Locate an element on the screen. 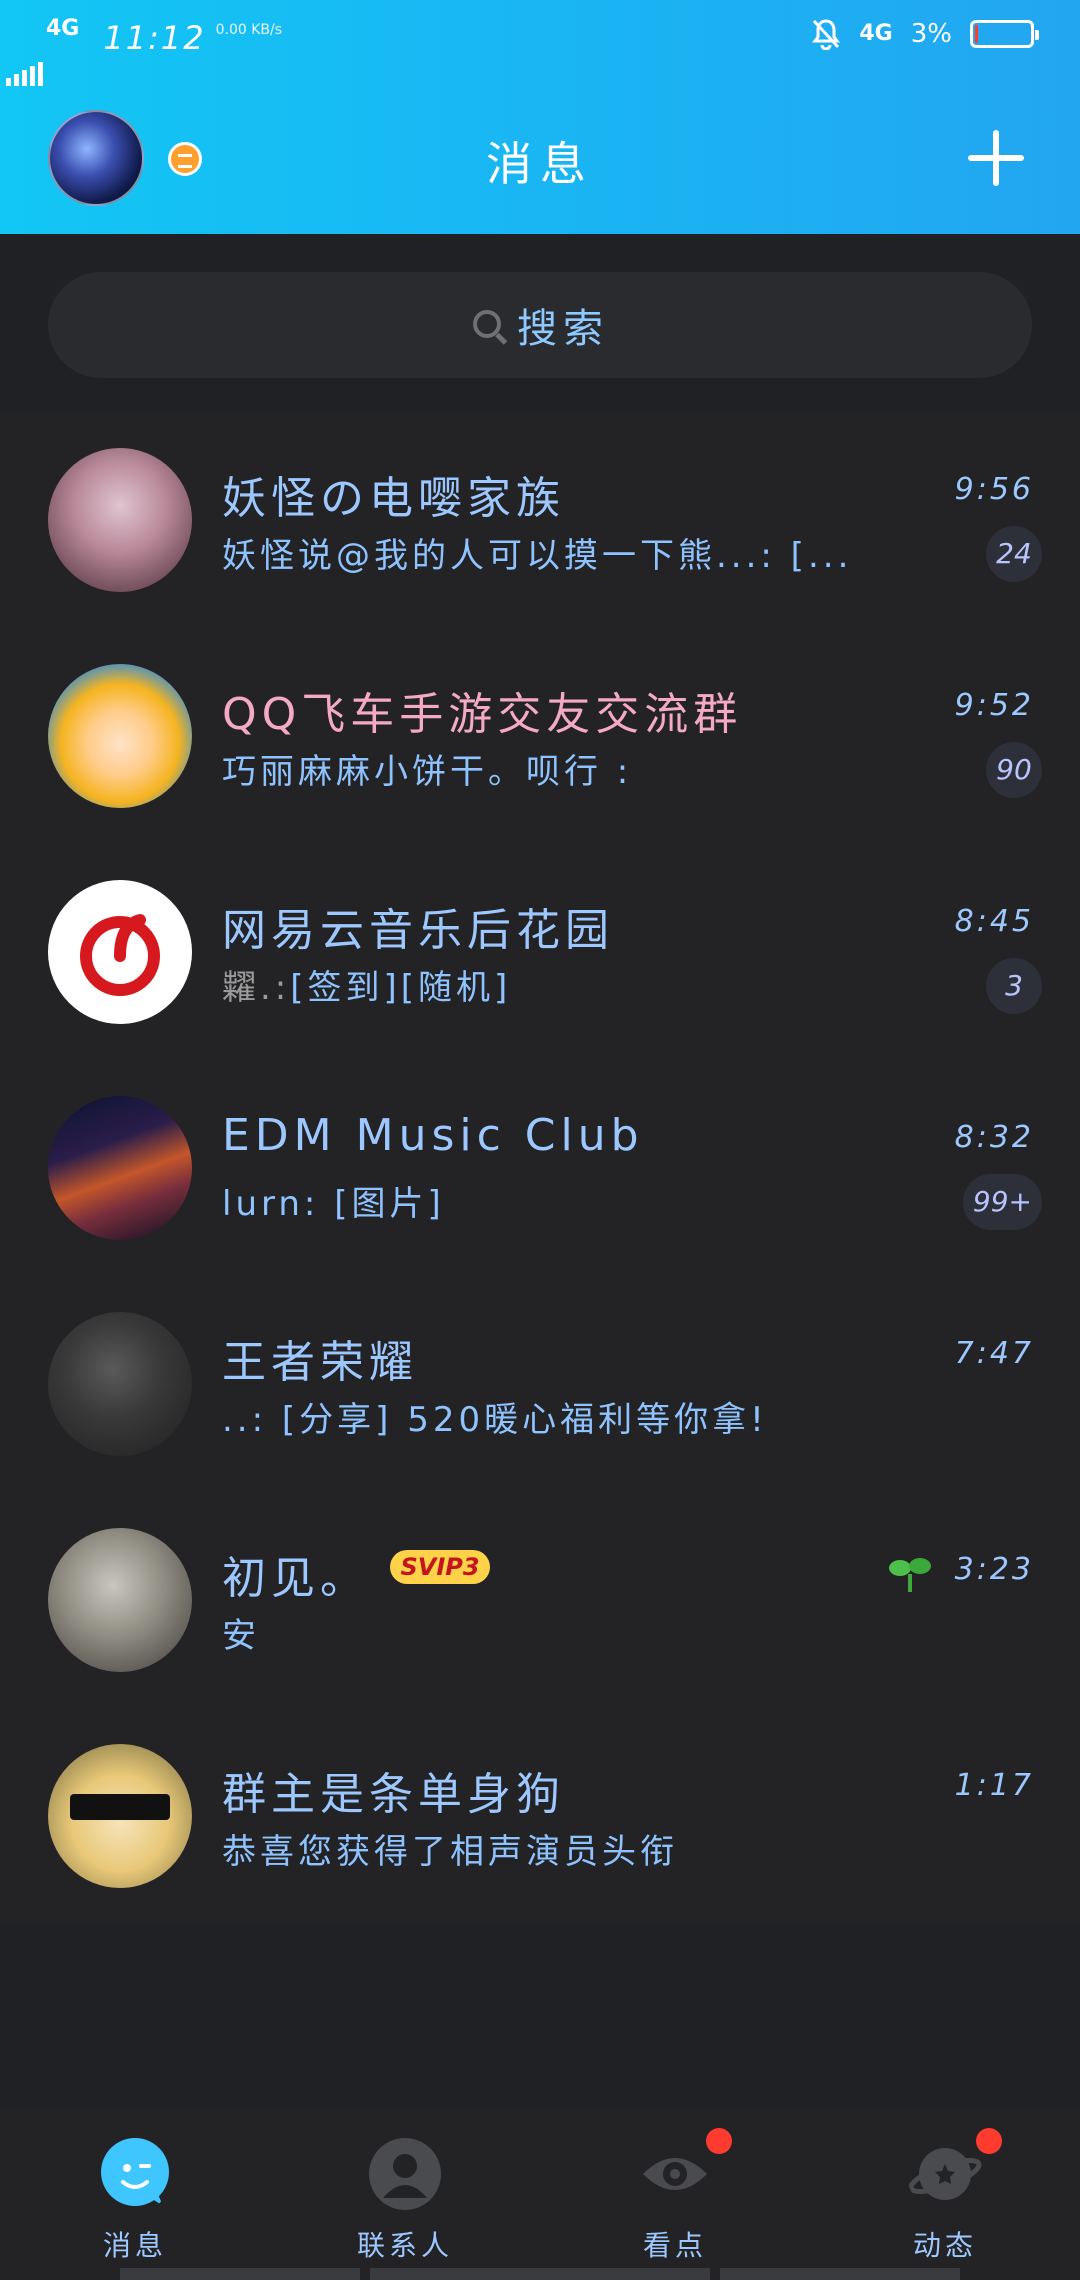 The image size is (1080, 2280). conversation-preview: 巧丽麻麻小饼干。呗行 : is located at coordinates (427, 772).